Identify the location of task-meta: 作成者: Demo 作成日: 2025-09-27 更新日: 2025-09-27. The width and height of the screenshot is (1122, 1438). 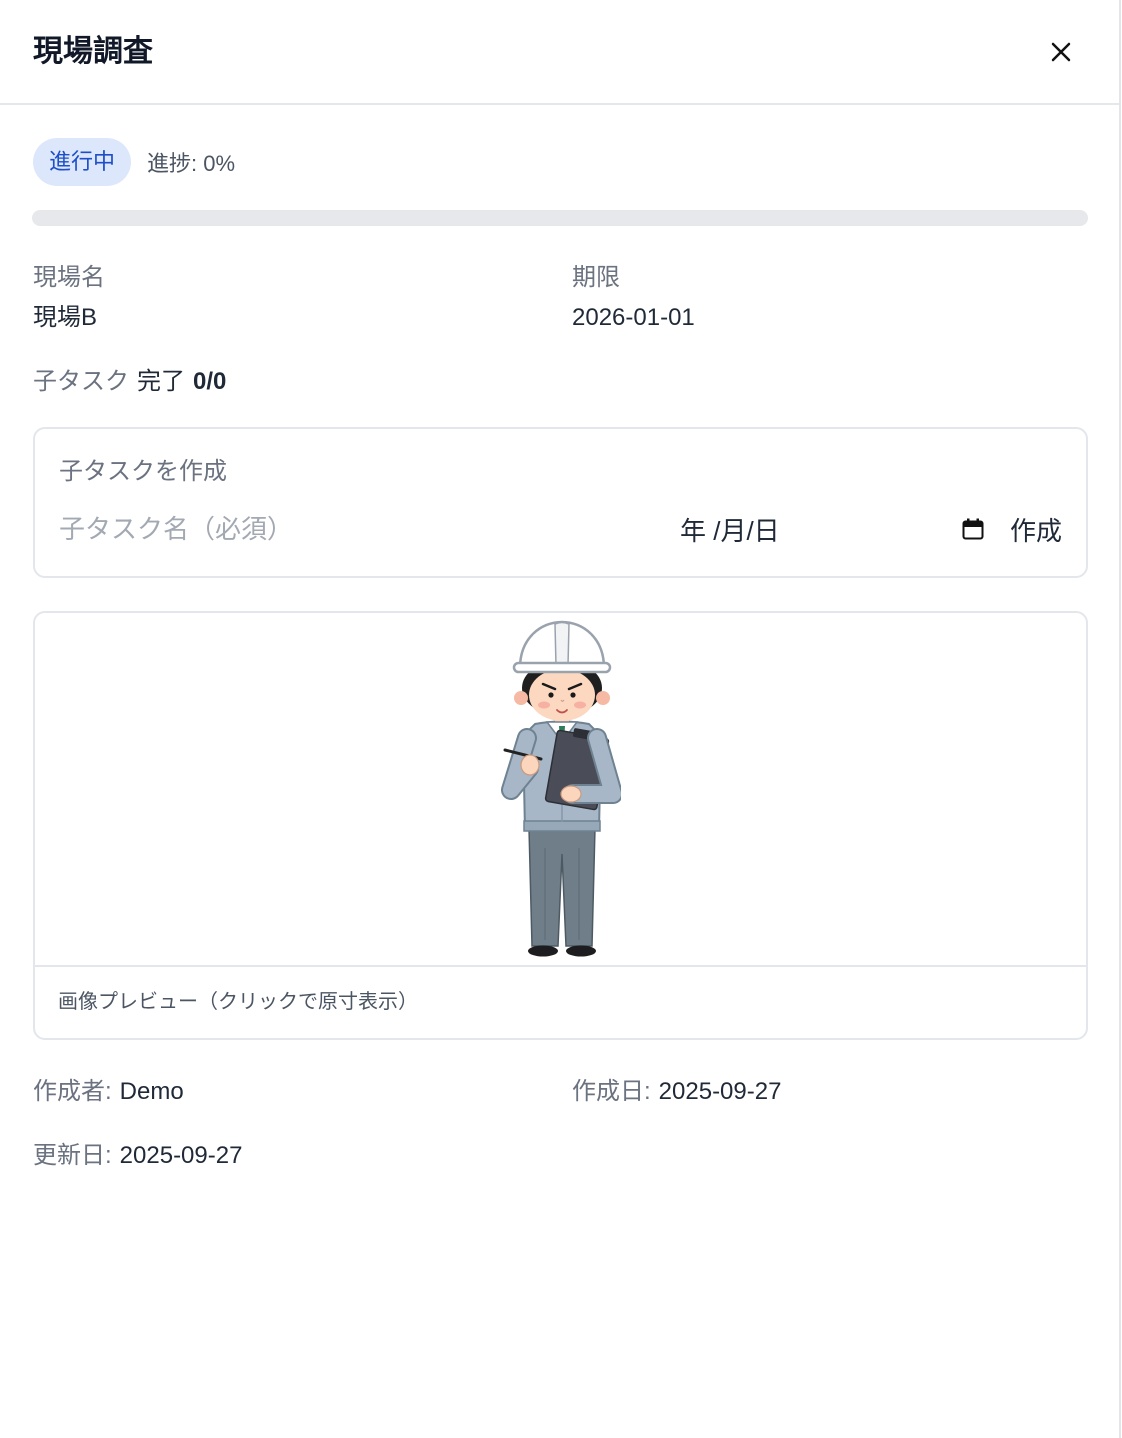
(560, 1124).